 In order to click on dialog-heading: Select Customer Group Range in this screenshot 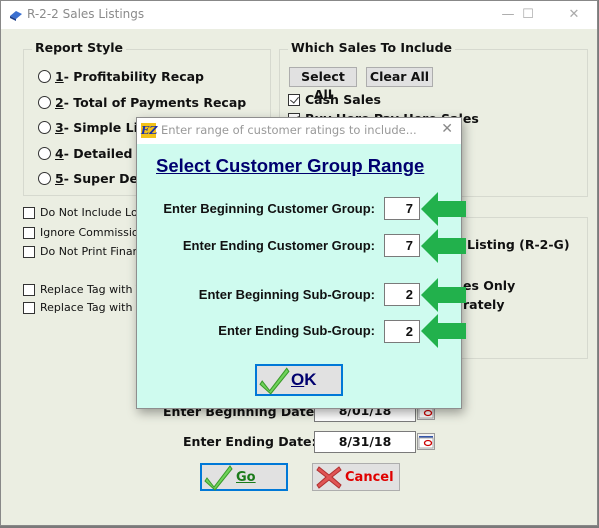, I will do `click(290, 165)`.